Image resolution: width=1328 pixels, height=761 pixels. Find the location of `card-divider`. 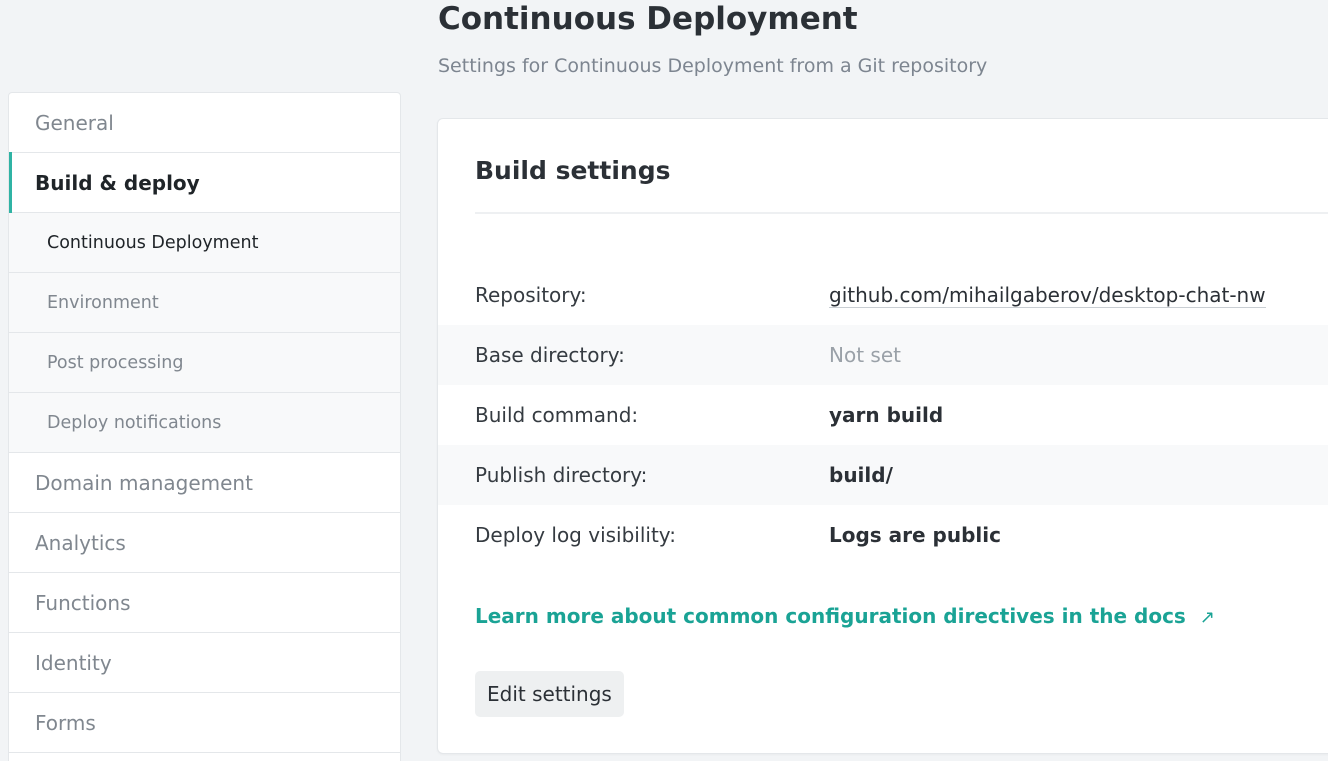

card-divider is located at coordinates (901, 213).